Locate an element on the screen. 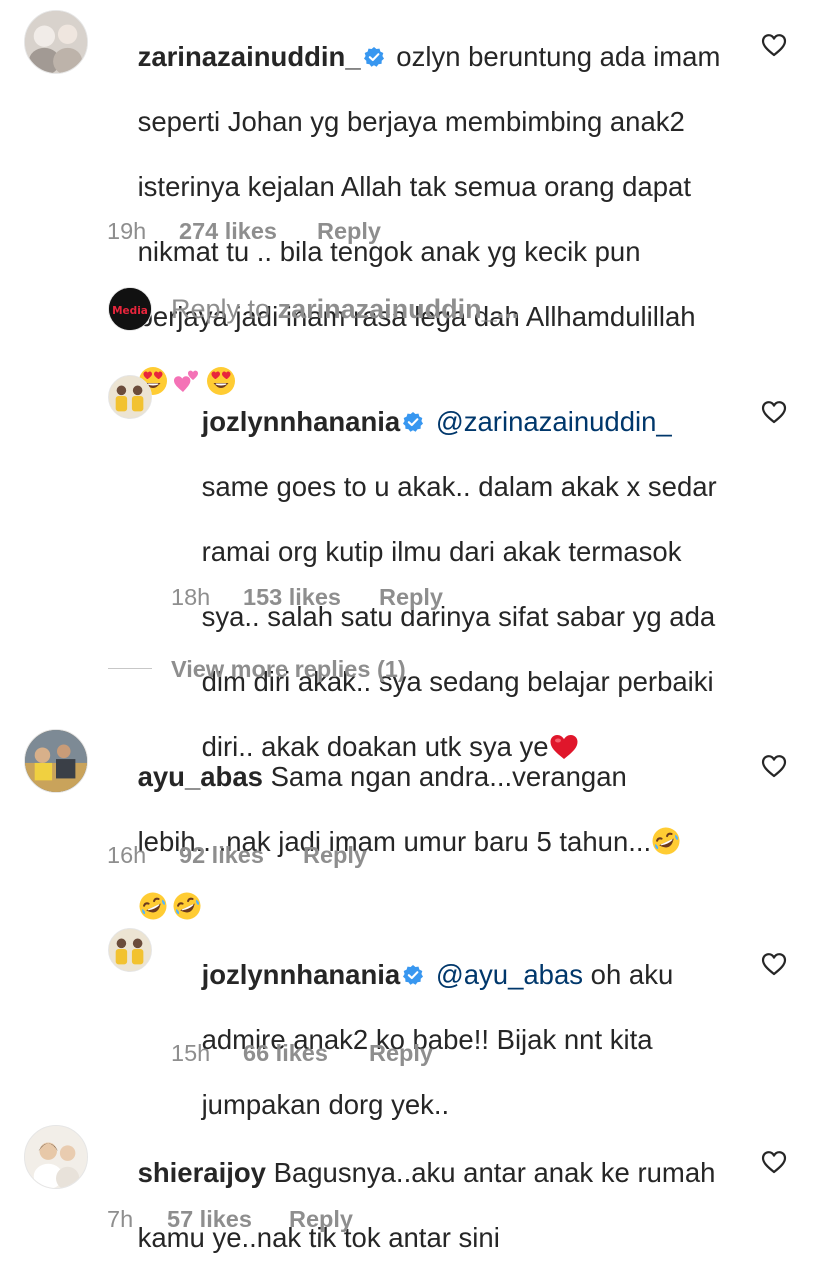 The height and width of the screenshot is (1287, 828). username: zarinazainuddin_ is located at coordinates (249, 56).